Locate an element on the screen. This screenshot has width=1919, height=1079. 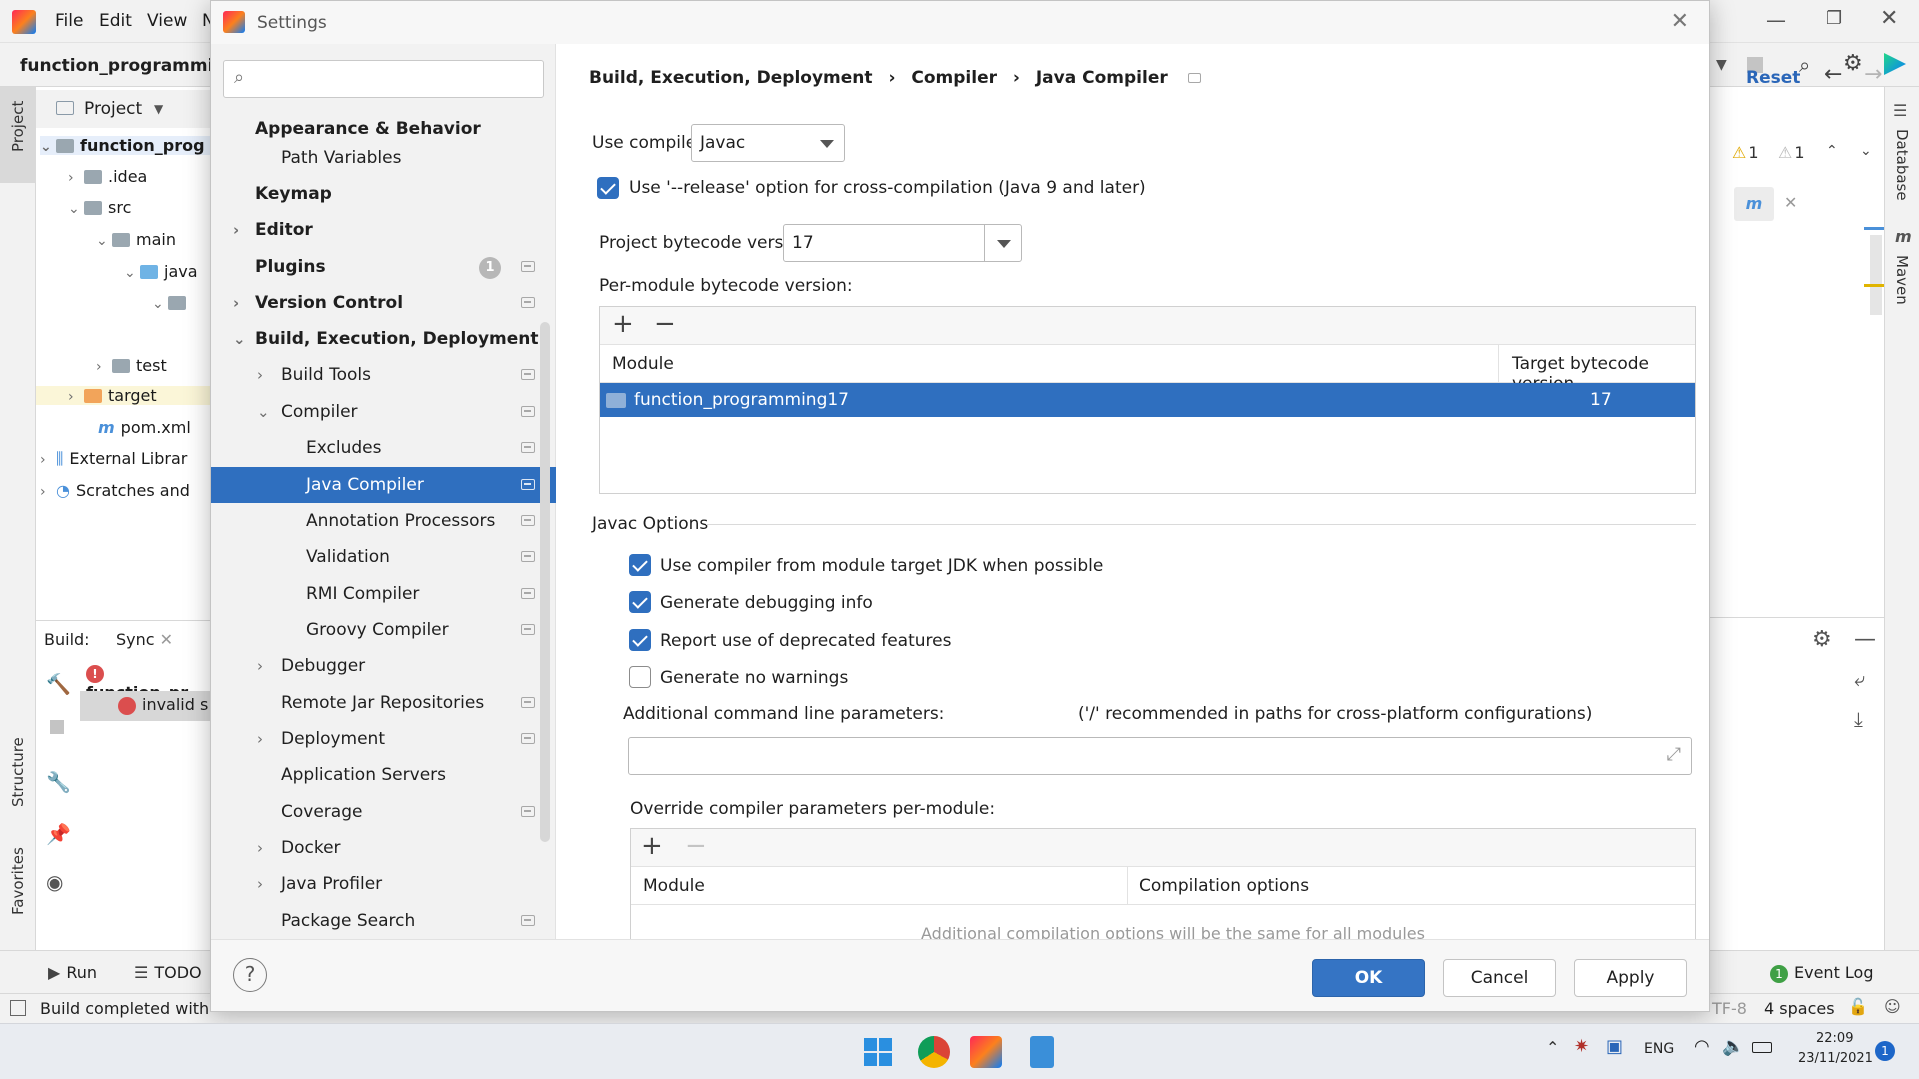
event-log-tab: 1 Event Log is located at coordinates (1822, 973).